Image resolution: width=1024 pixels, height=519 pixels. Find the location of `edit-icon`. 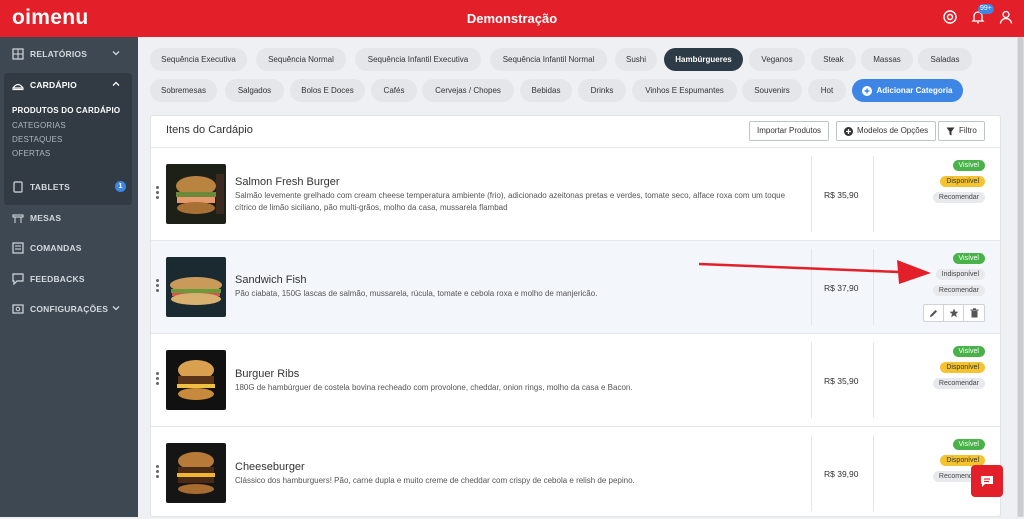

edit-icon is located at coordinates (934, 313).